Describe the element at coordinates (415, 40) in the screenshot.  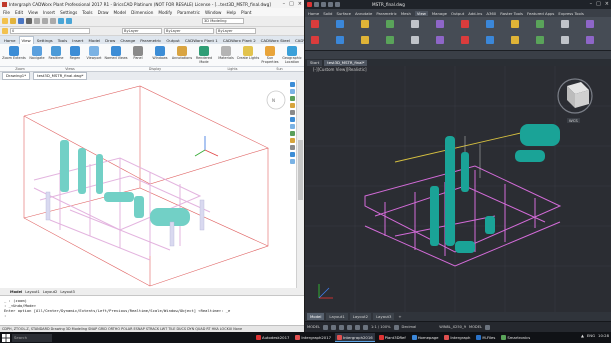
I see `toggle-icon` at that location.